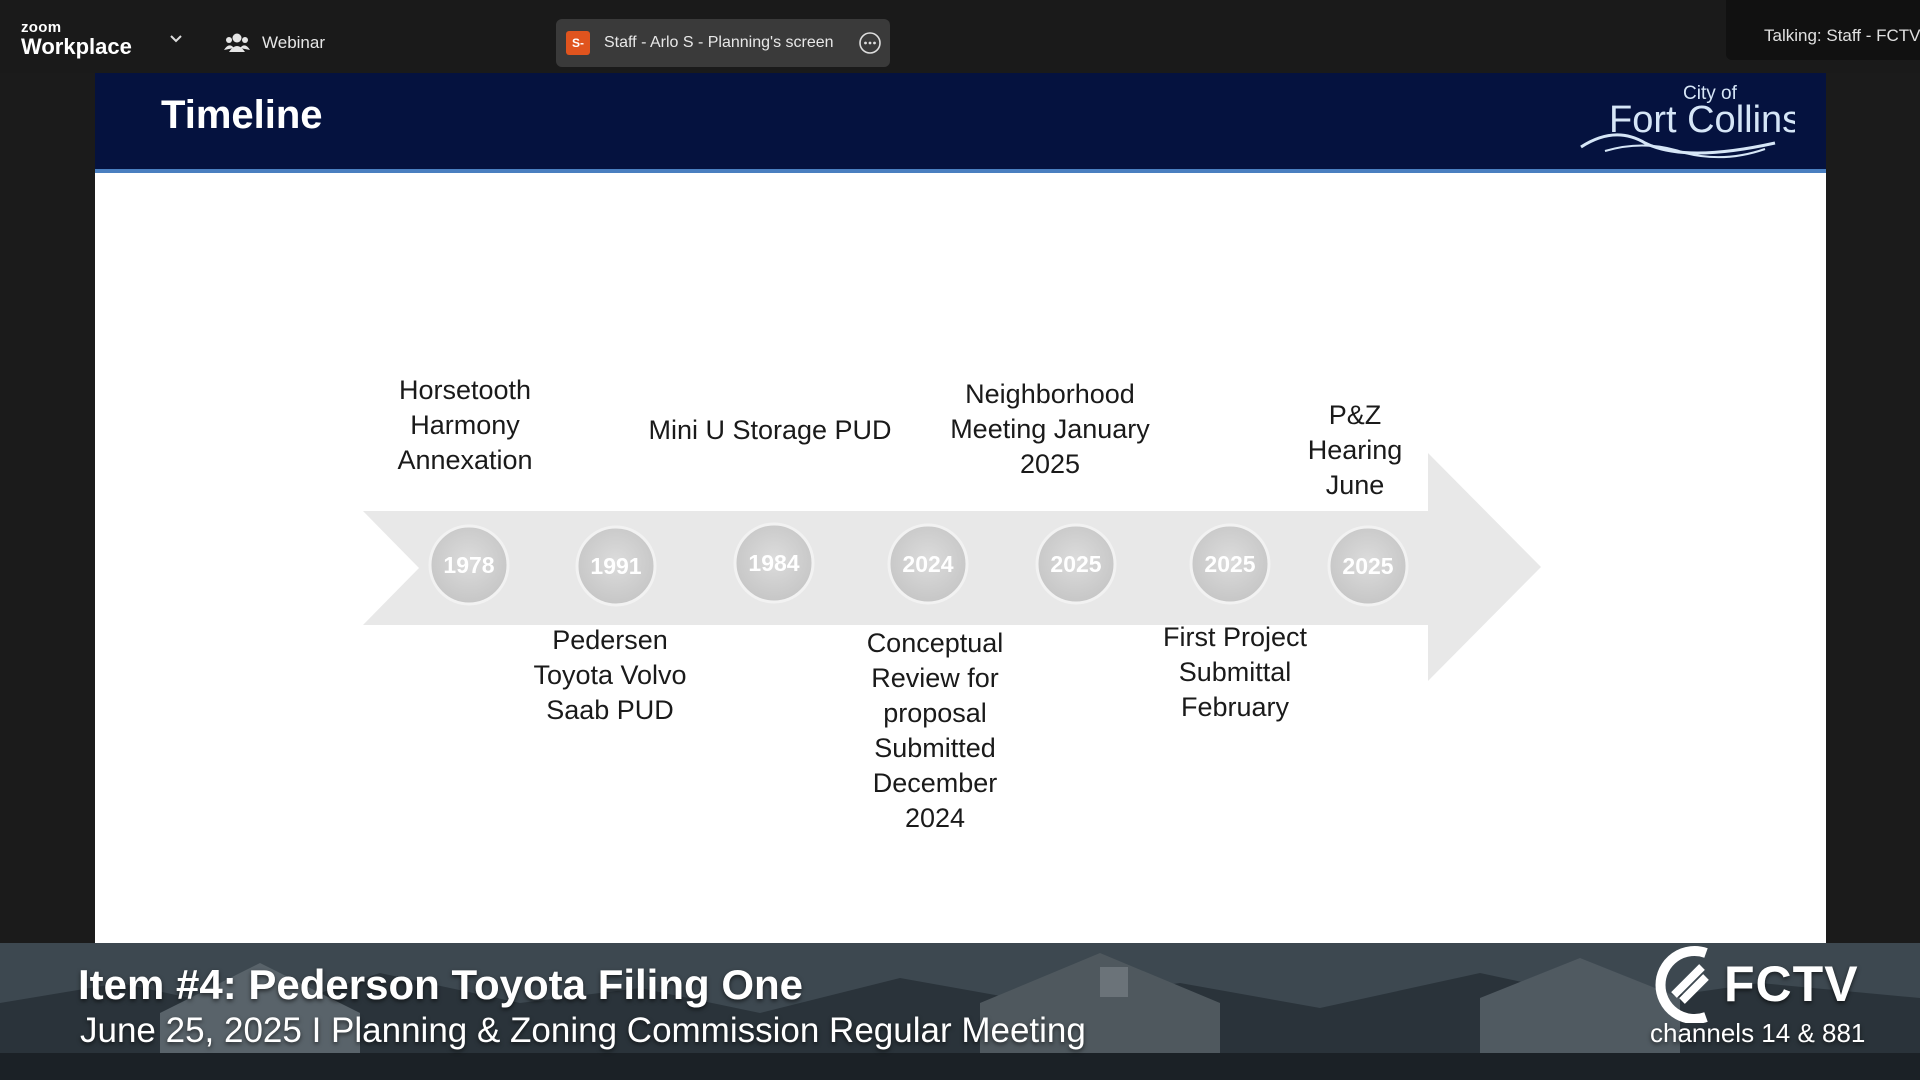  Describe the element at coordinates (41, 27) in the screenshot. I see `zoom-wordmark: zoom` at that location.